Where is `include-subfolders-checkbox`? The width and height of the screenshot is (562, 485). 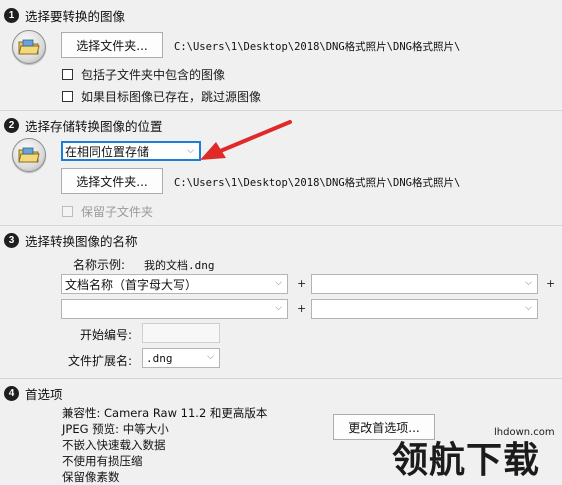 include-subfolders-checkbox is located at coordinates (67, 74).